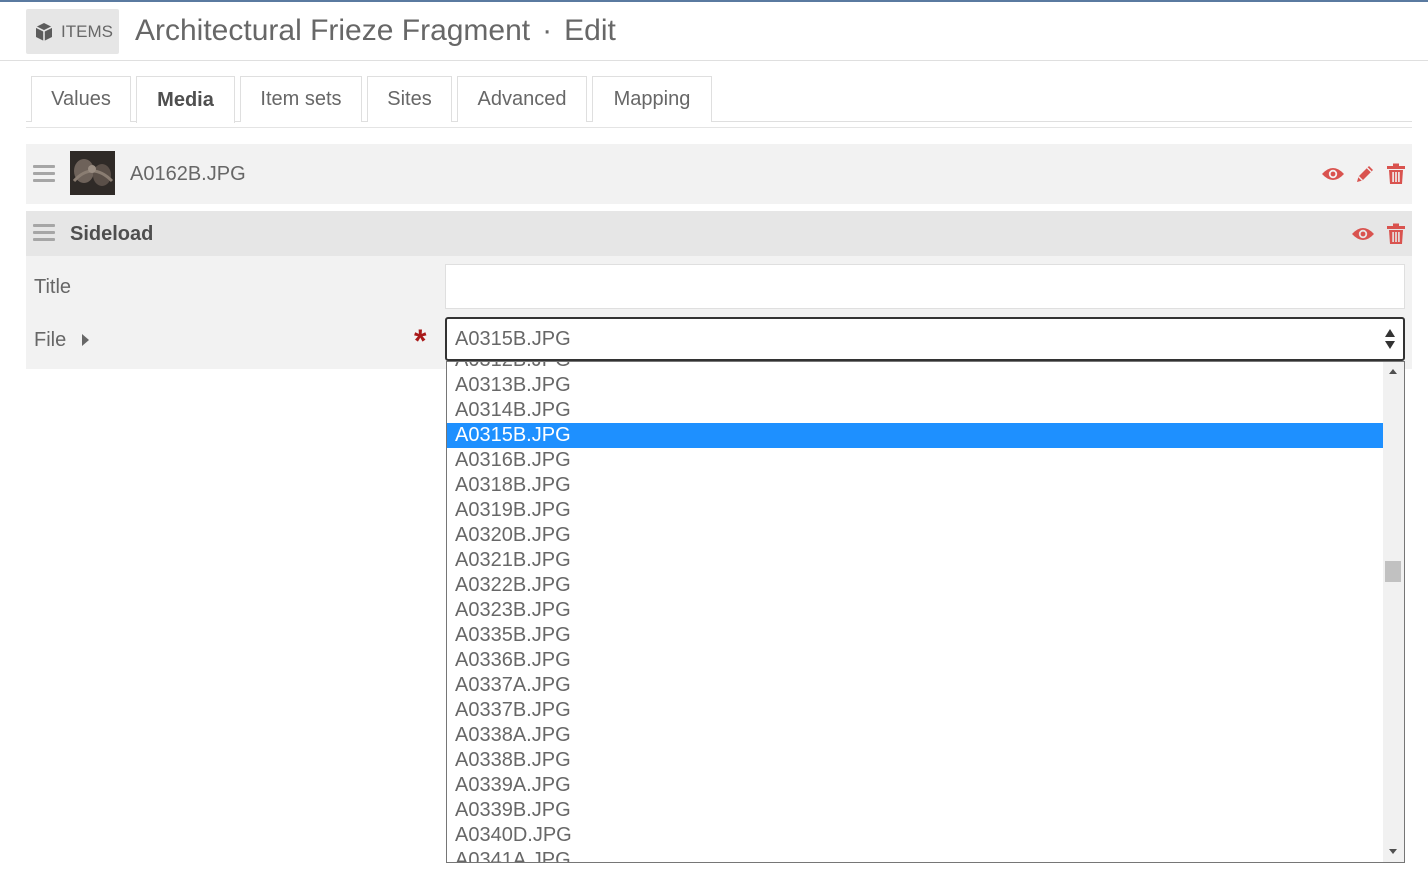  What do you see at coordinates (333, 30) in the screenshot?
I see `item-title: Architectural Frieze Fragment` at bounding box center [333, 30].